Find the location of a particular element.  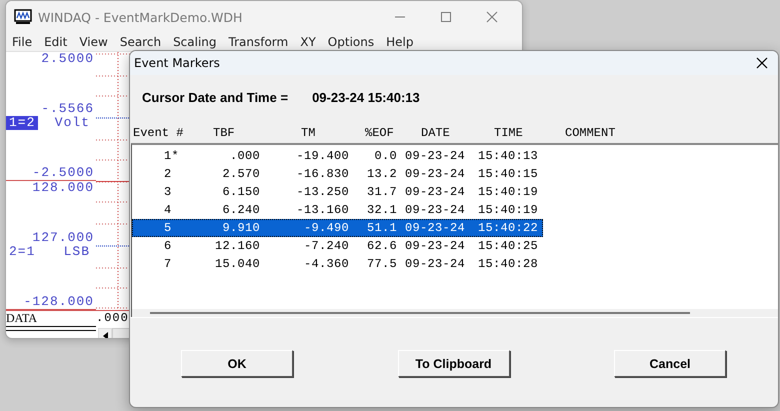

event-row: 7 15.040 -4.360 77.5 09-23-24 15:40:28 is located at coordinates (337, 264).